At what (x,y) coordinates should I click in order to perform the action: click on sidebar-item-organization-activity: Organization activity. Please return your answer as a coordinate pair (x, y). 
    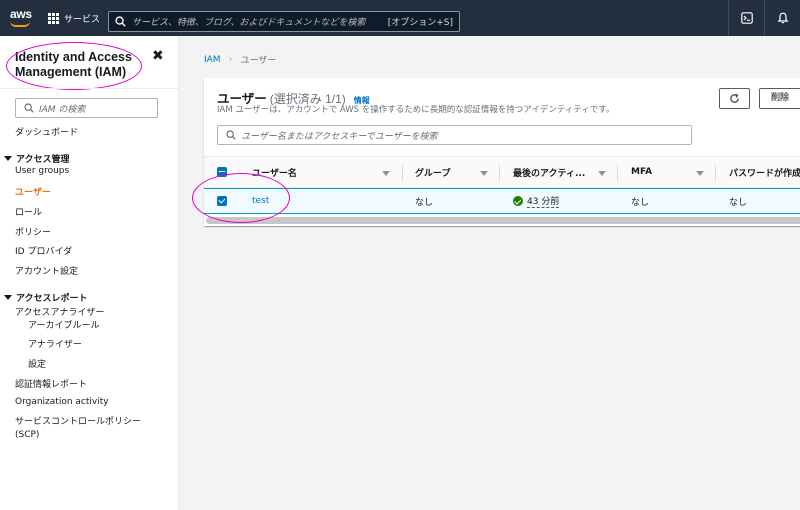
    Looking at the image, I should click on (62, 402).